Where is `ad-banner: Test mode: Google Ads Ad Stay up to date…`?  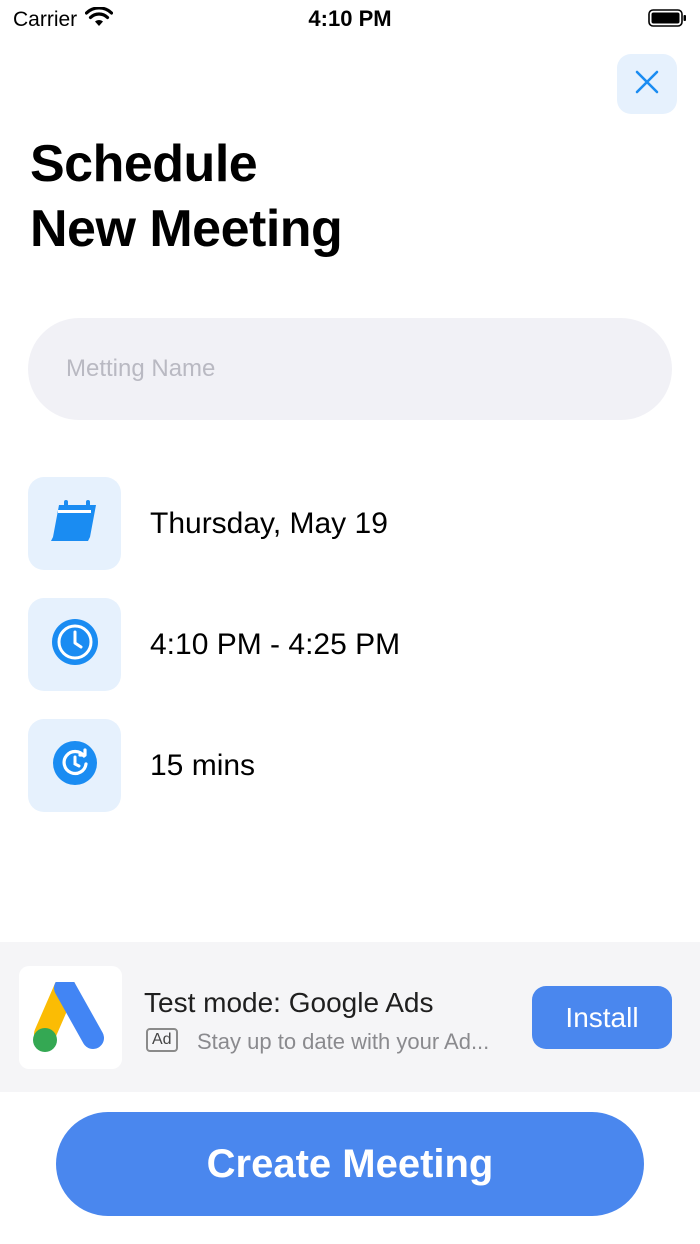
ad-banner: Test mode: Google Ads Ad Stay up to date… is located at coordinates (350, 1017).